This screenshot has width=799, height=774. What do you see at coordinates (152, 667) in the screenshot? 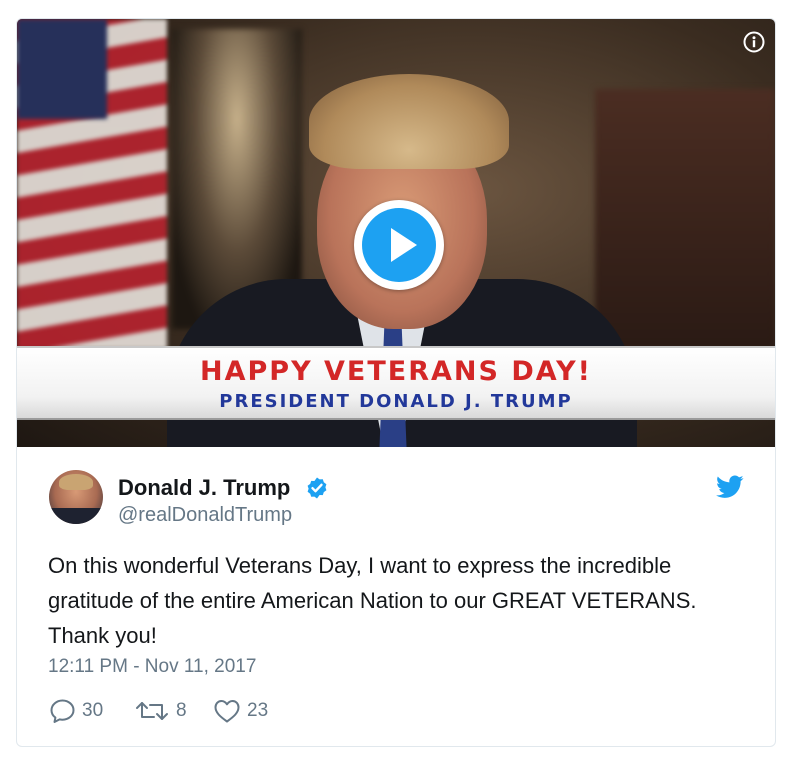
I see `tweet-timestamp: 12:11 PM - Nov 11, 2017` at bounding box center [152, 667].